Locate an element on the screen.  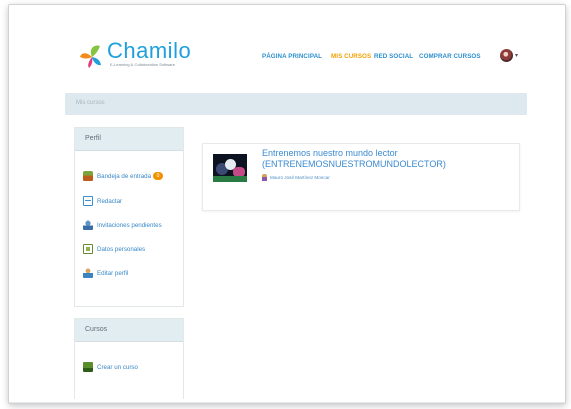
course-thumbnail is located at coordinates (230, 168).